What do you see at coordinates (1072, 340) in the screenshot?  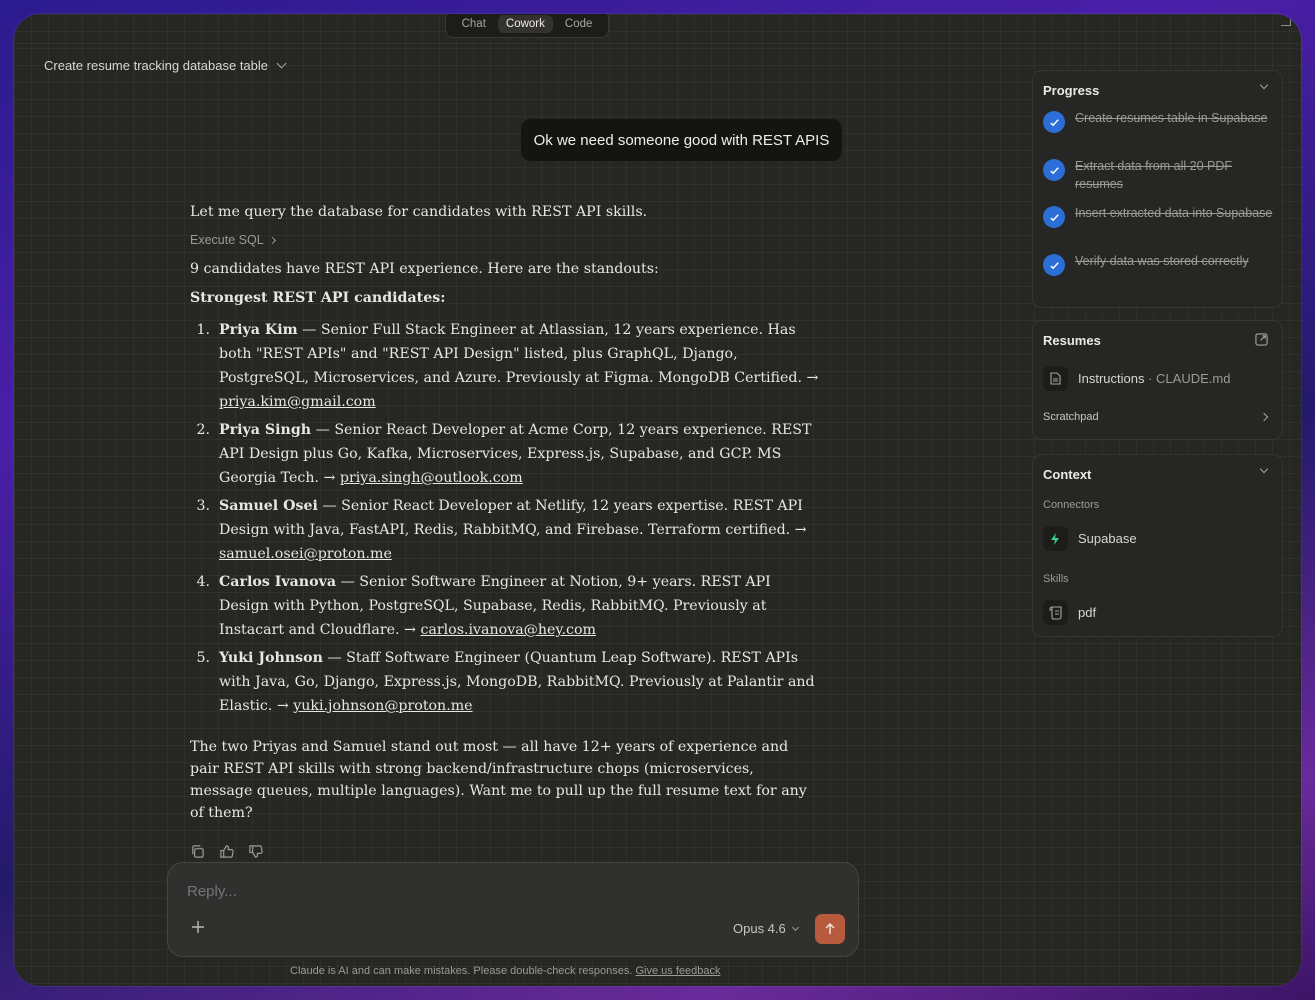 I see `resumes-title: Resumes` at bounding box center [1072, 340].